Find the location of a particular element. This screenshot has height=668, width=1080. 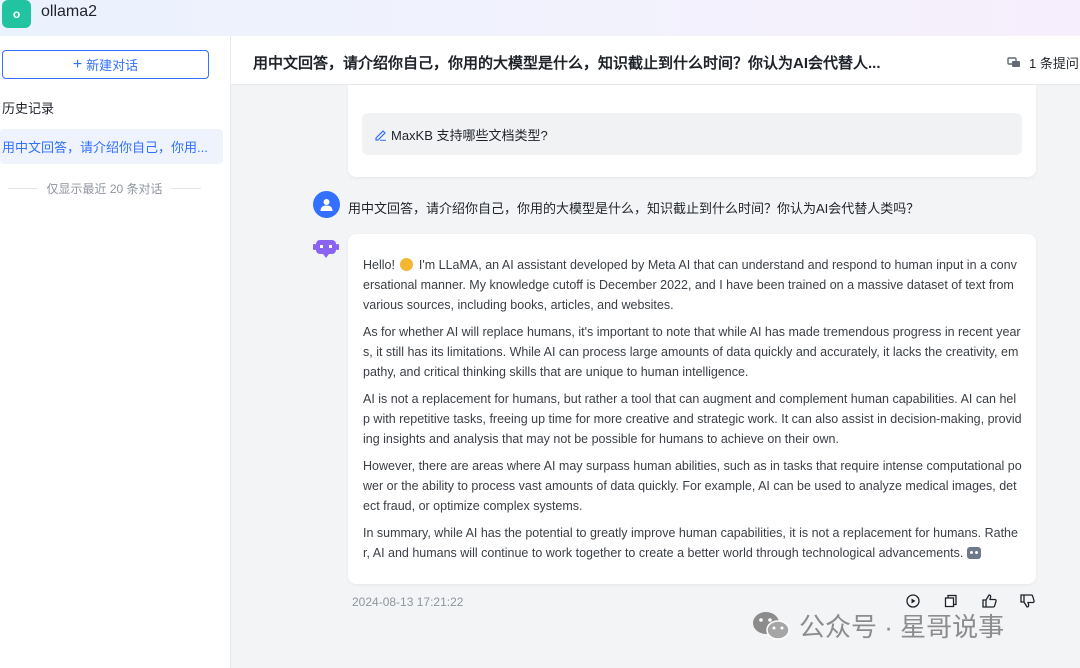

top-bar: o ollama2 is located at coordinates (540, 18).